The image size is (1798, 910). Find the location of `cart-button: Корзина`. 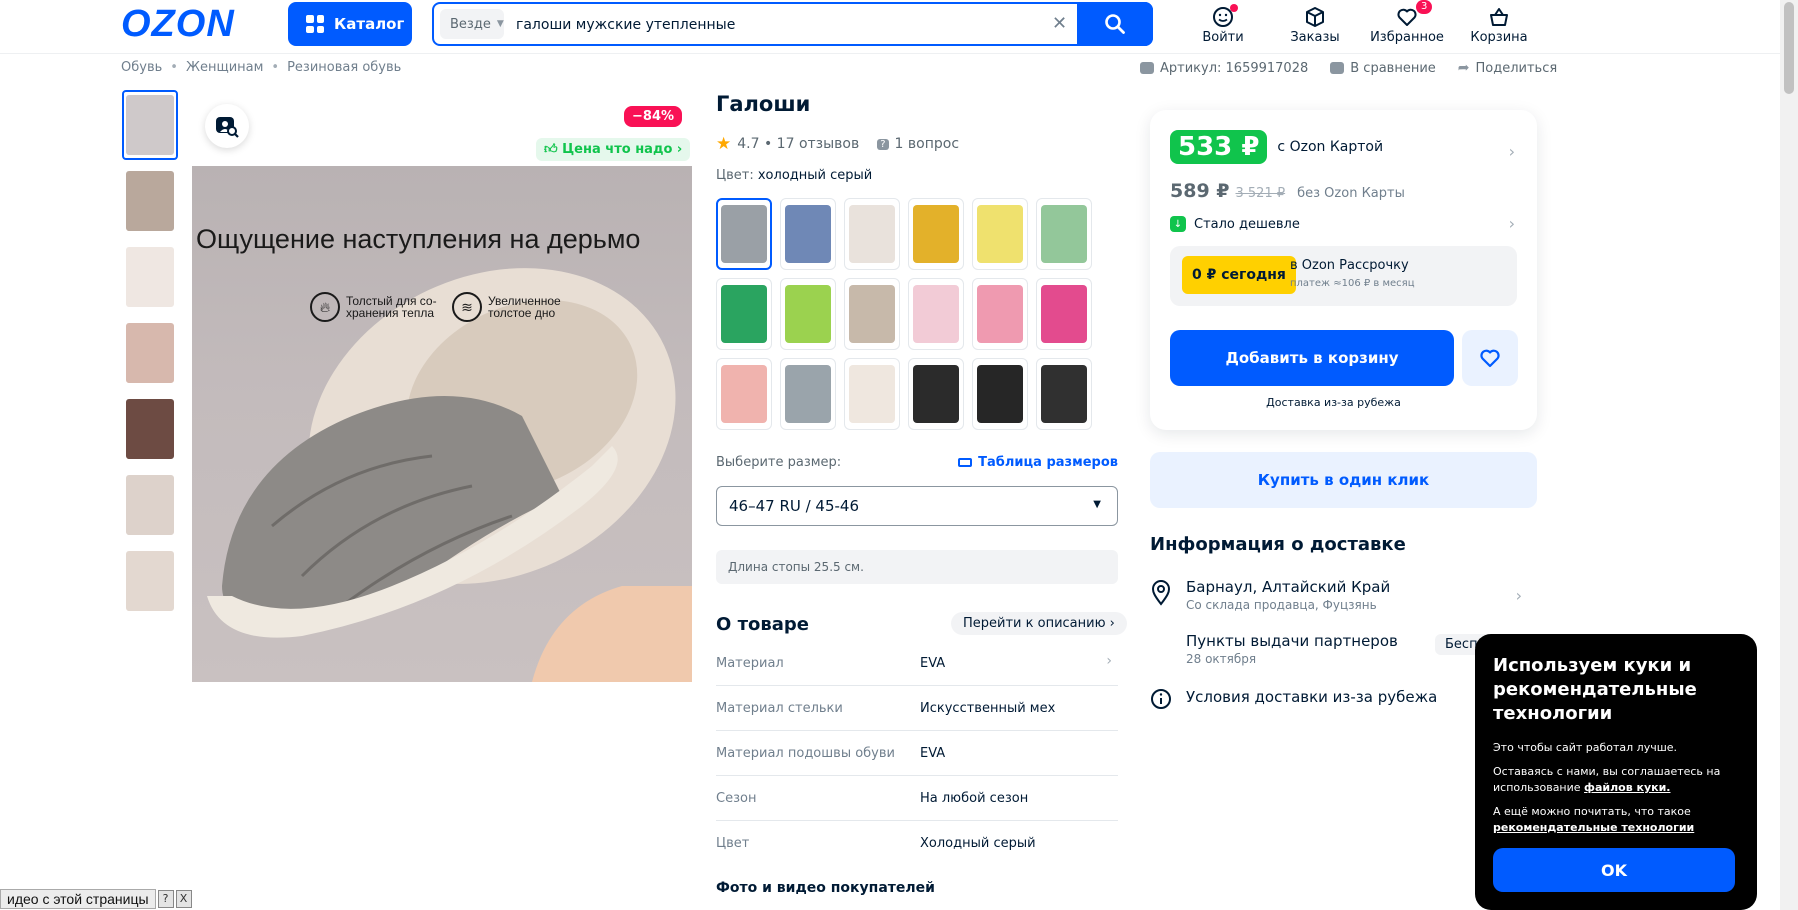

cart-button: Корзина is located at coordinates (1499, 24).